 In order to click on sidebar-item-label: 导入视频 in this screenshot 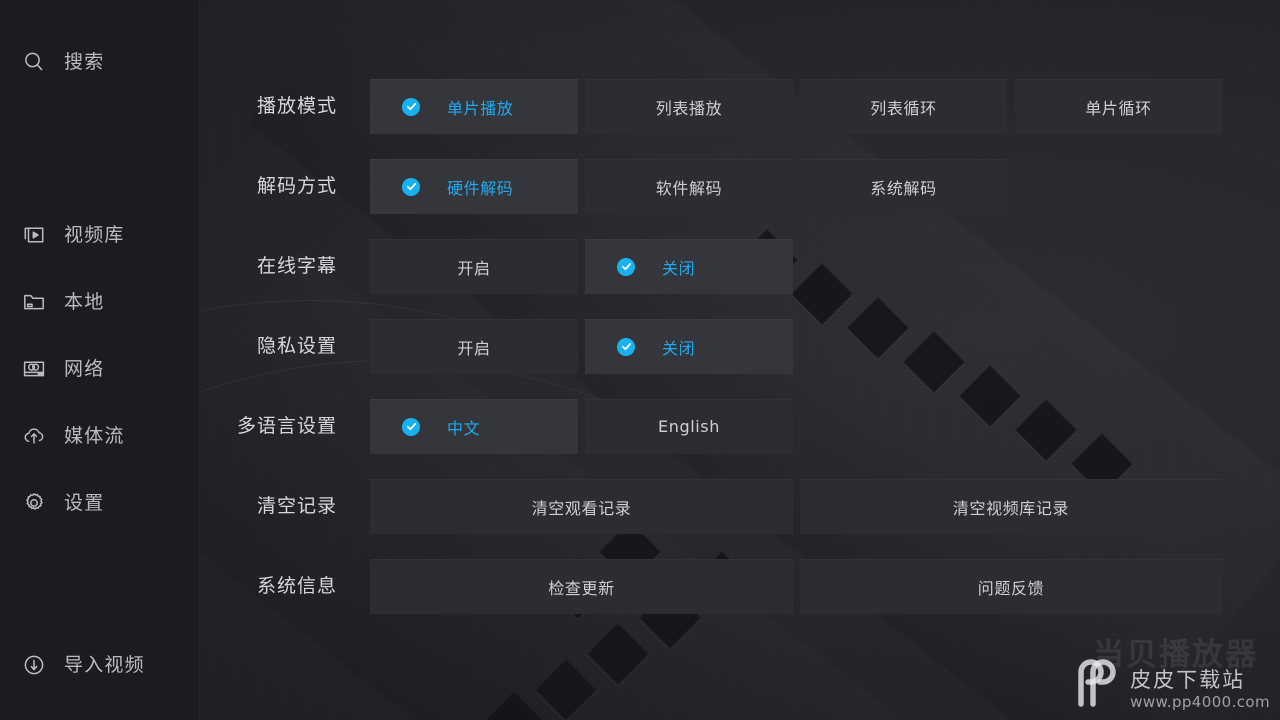, I will do `click(104, 664)`.